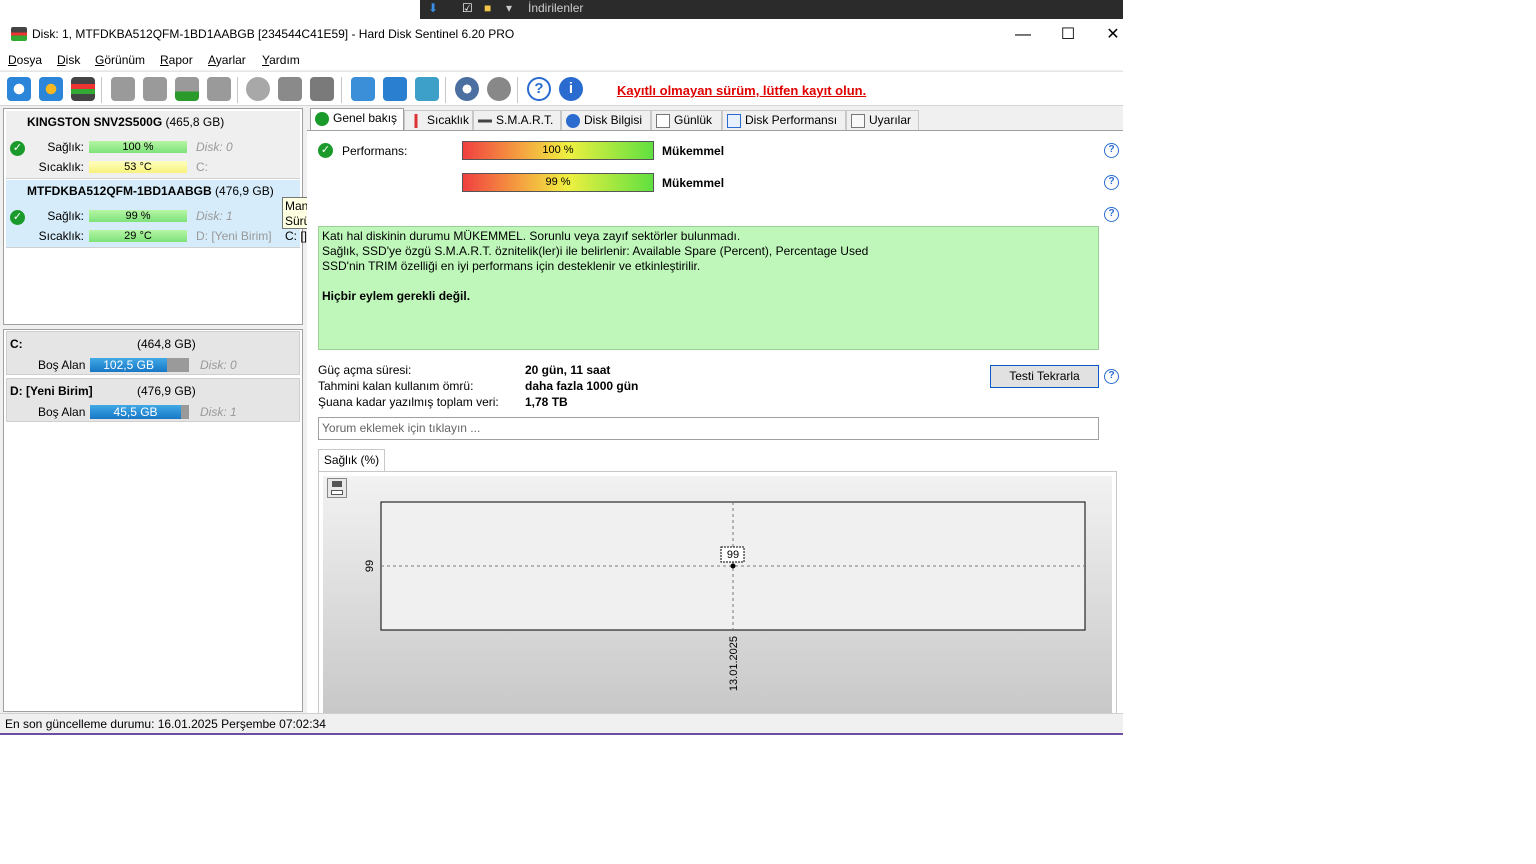  Describe the element at coordinates (155, 89) in the screenshot. I see `disk-schedule-icon` at that location.